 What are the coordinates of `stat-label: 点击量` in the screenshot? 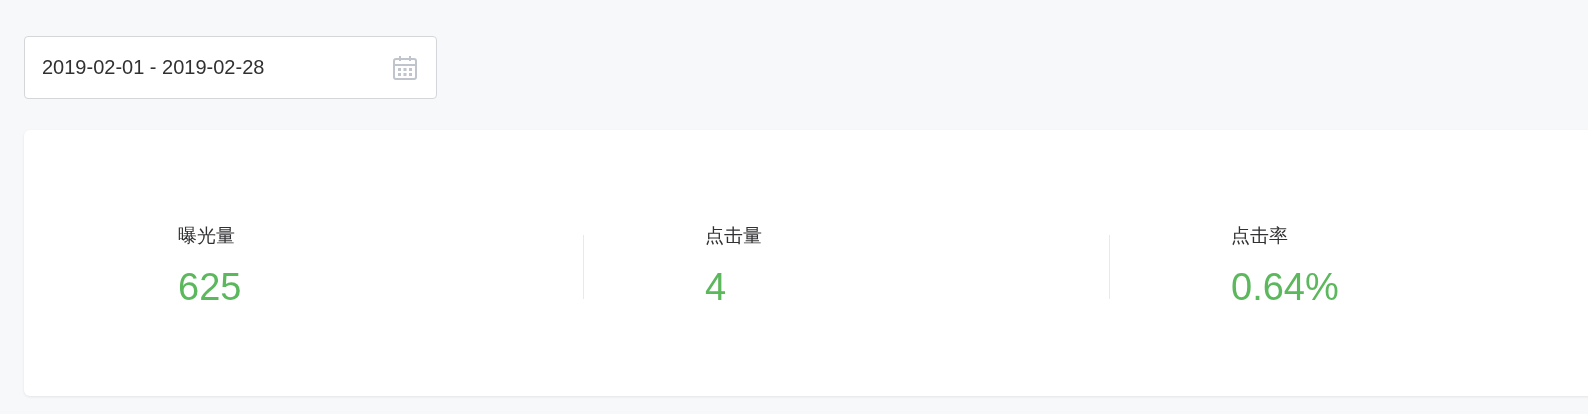 It's located at (734, 236).